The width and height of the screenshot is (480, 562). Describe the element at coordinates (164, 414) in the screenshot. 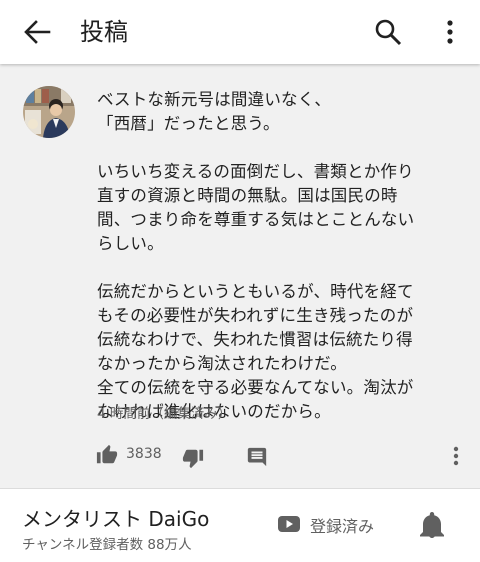

I see `post-timestamp: 4 時間前（編集済み）` at that location.